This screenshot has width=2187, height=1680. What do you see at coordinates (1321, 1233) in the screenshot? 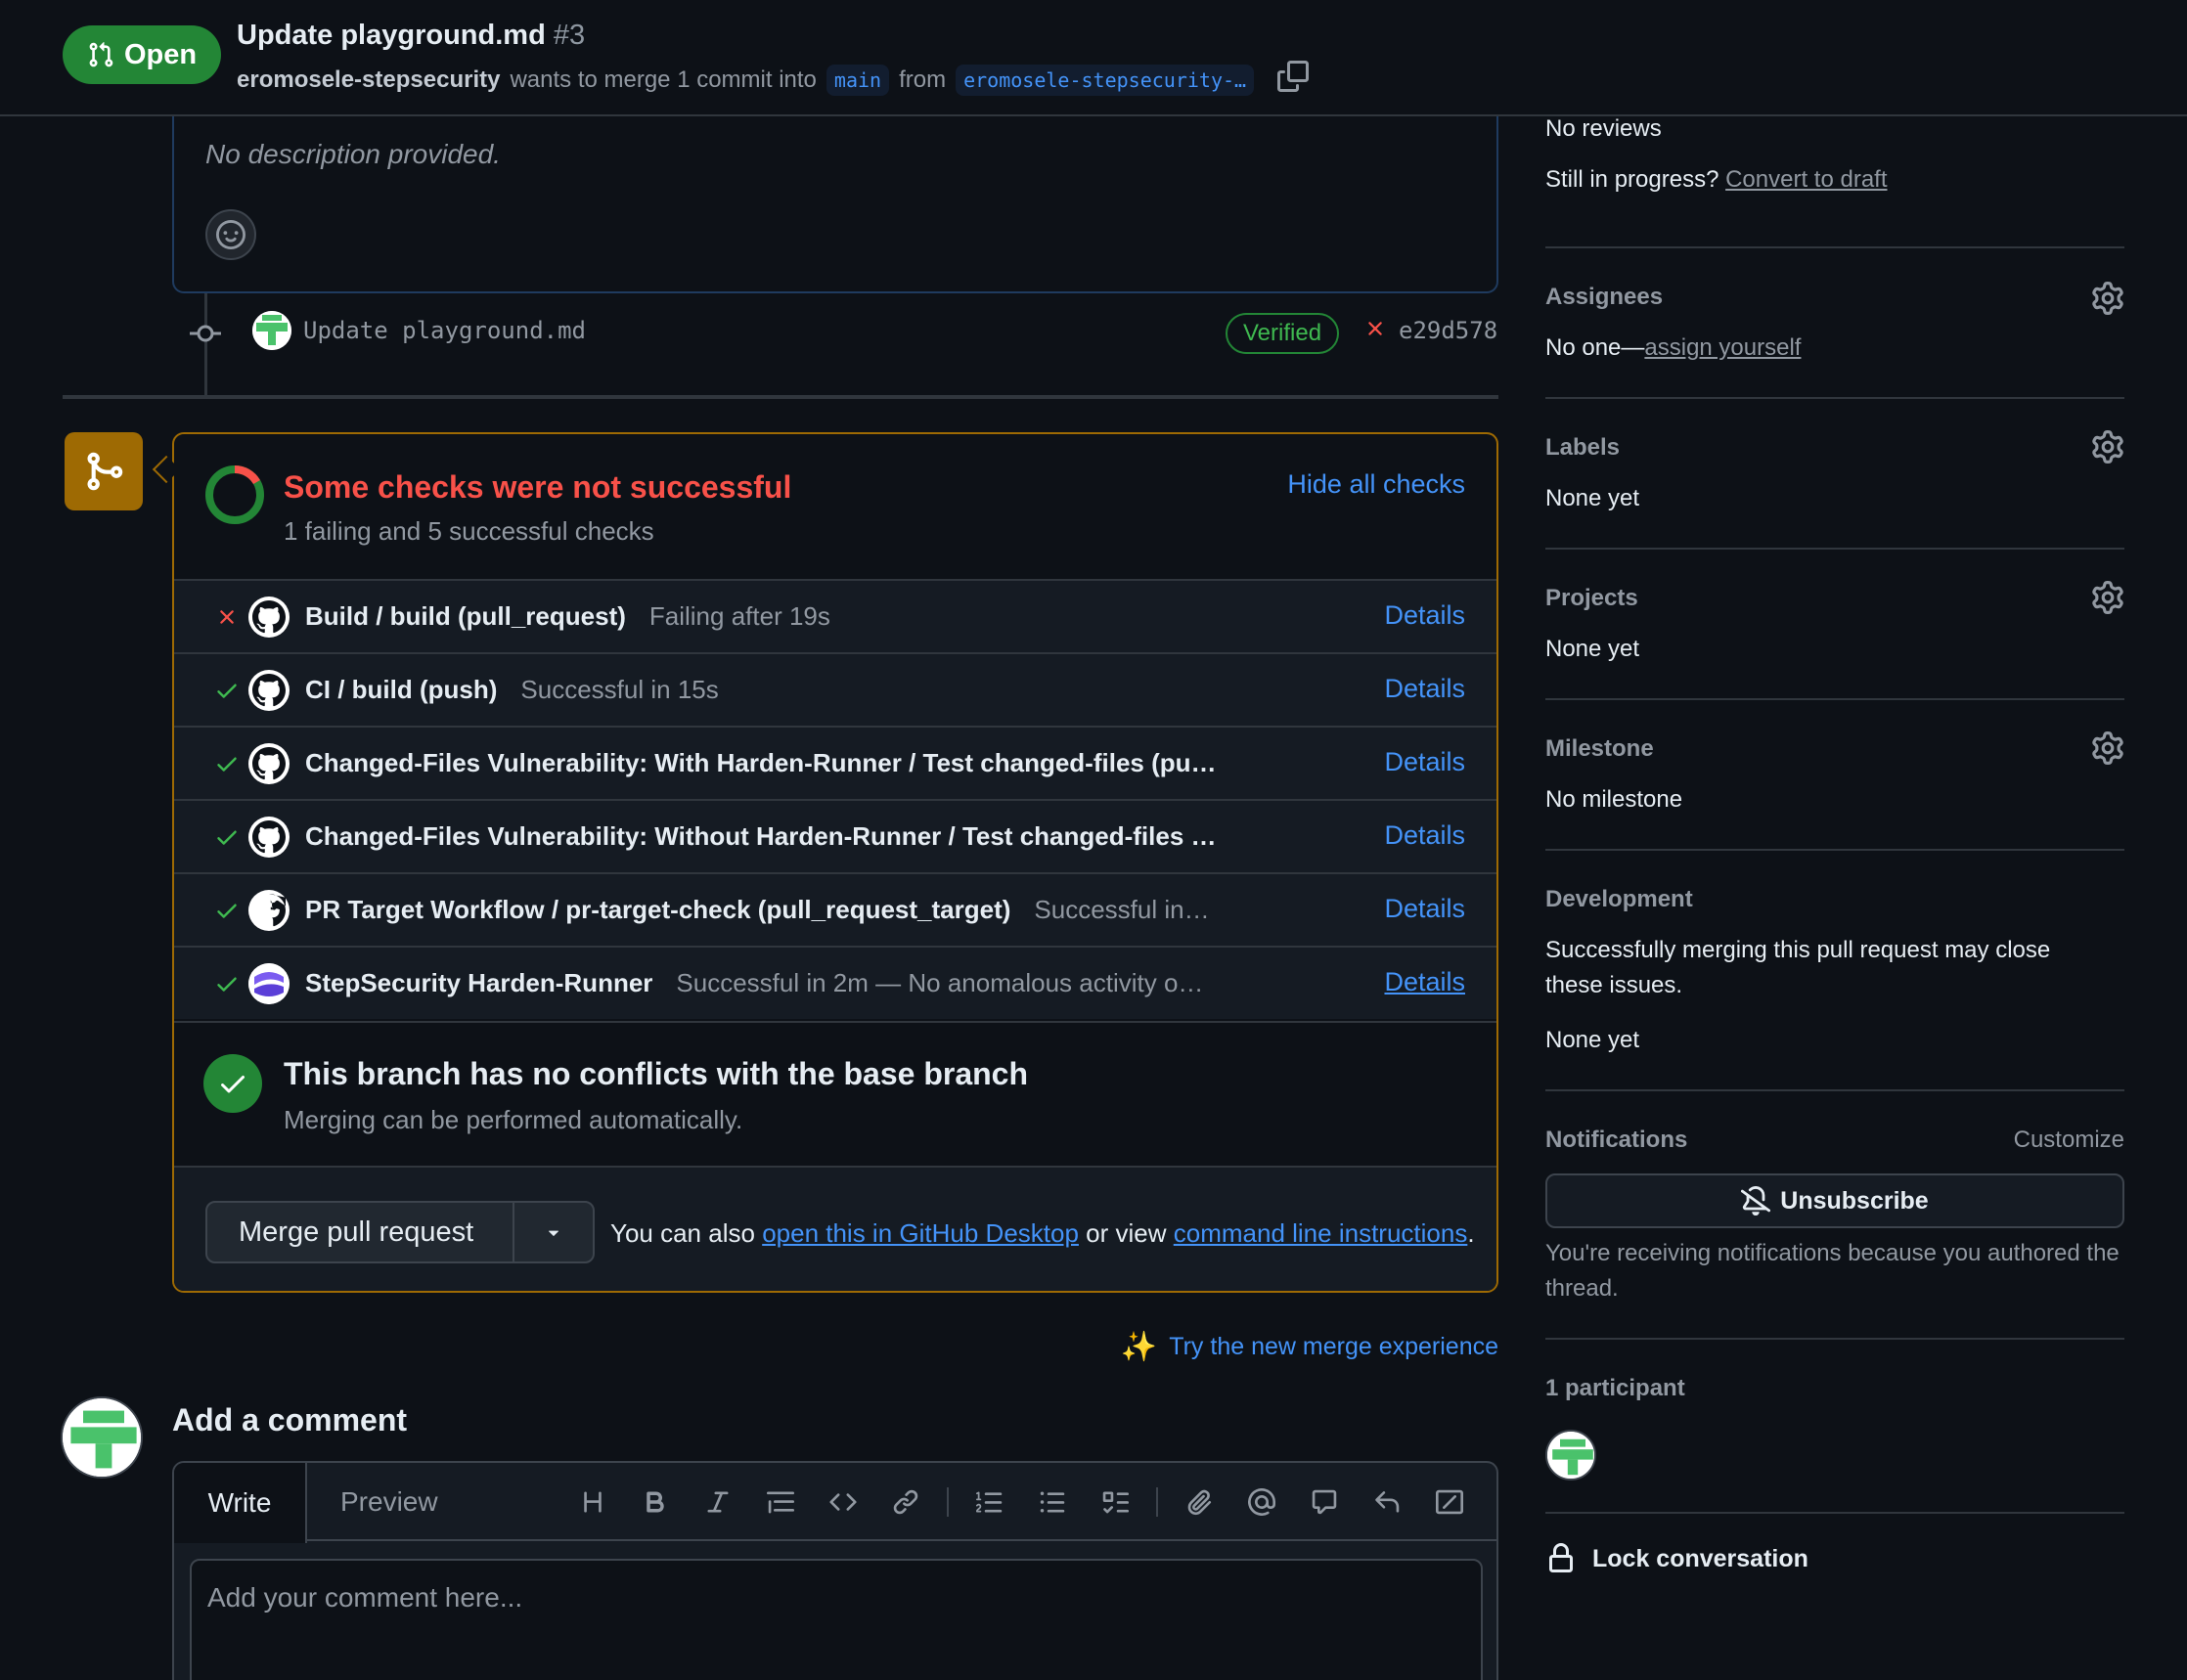
I see `command-line-instructions-link: command line instructions` at bounding box center [1321, 1233].